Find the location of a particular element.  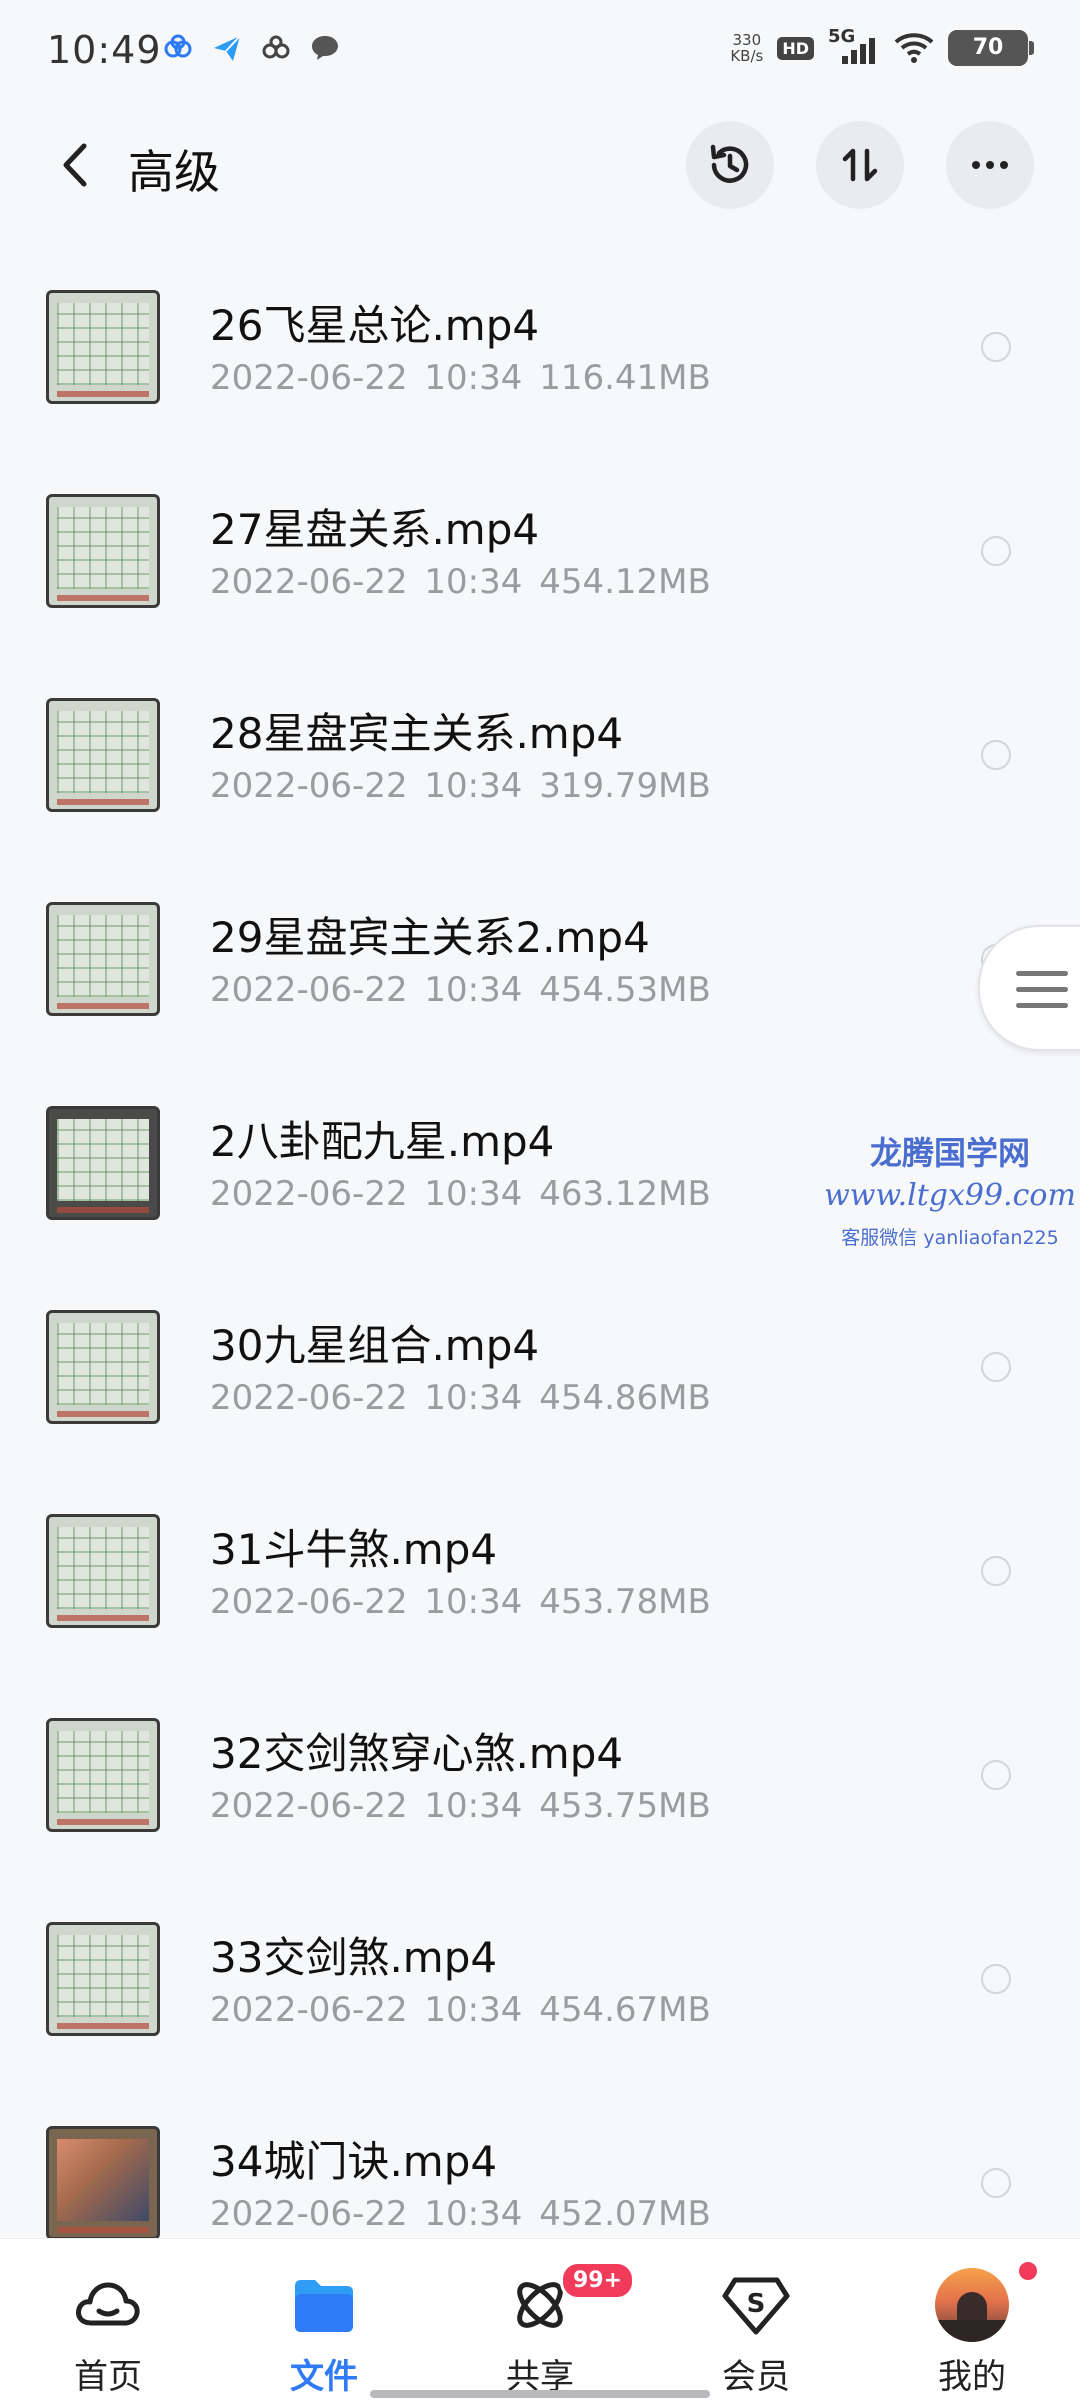

file-meta: 2022-06-22 10:34 454.12MB is located at coordinates (460, 582).